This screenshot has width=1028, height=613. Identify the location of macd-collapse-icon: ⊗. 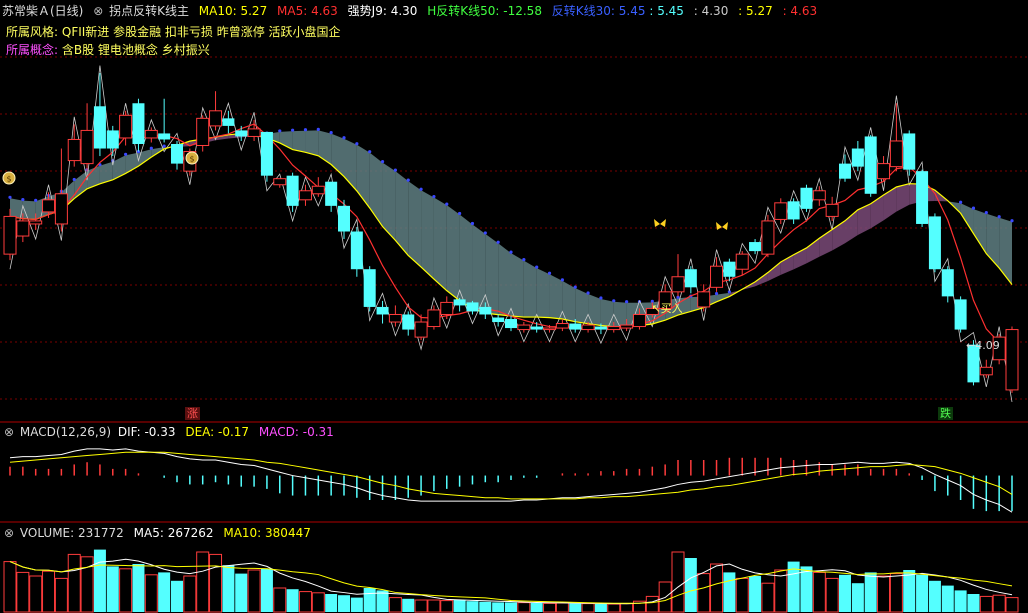
(9, 432).